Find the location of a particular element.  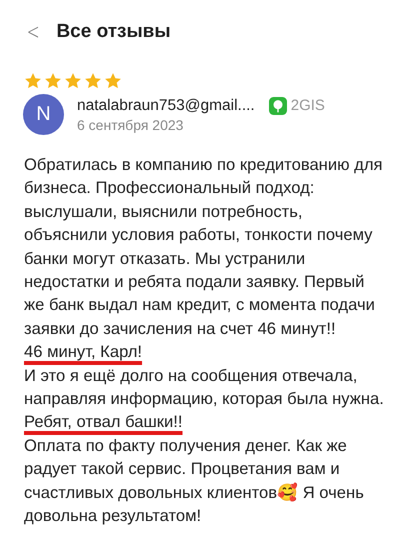

avatar: N is located at coordinates (43, 114).